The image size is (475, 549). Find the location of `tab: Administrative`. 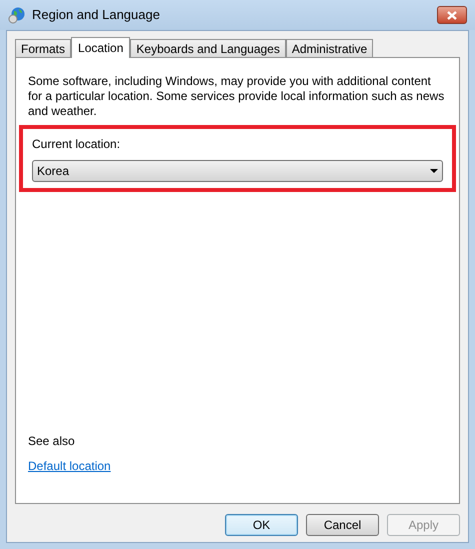

tab: Administrative is located at coordinates (330, 48).